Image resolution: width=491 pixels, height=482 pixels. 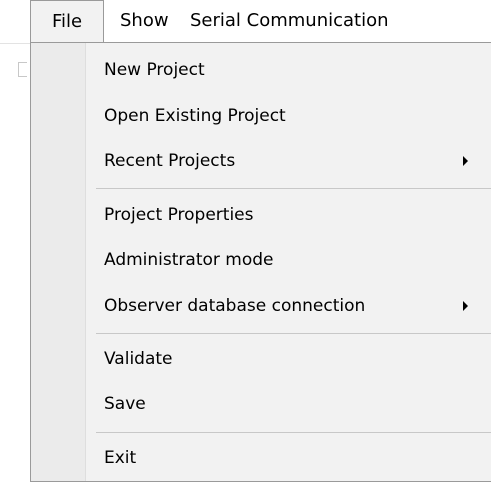 I want to click on menu-serial-communication: Serial Communication, so click(x=289, y=21).